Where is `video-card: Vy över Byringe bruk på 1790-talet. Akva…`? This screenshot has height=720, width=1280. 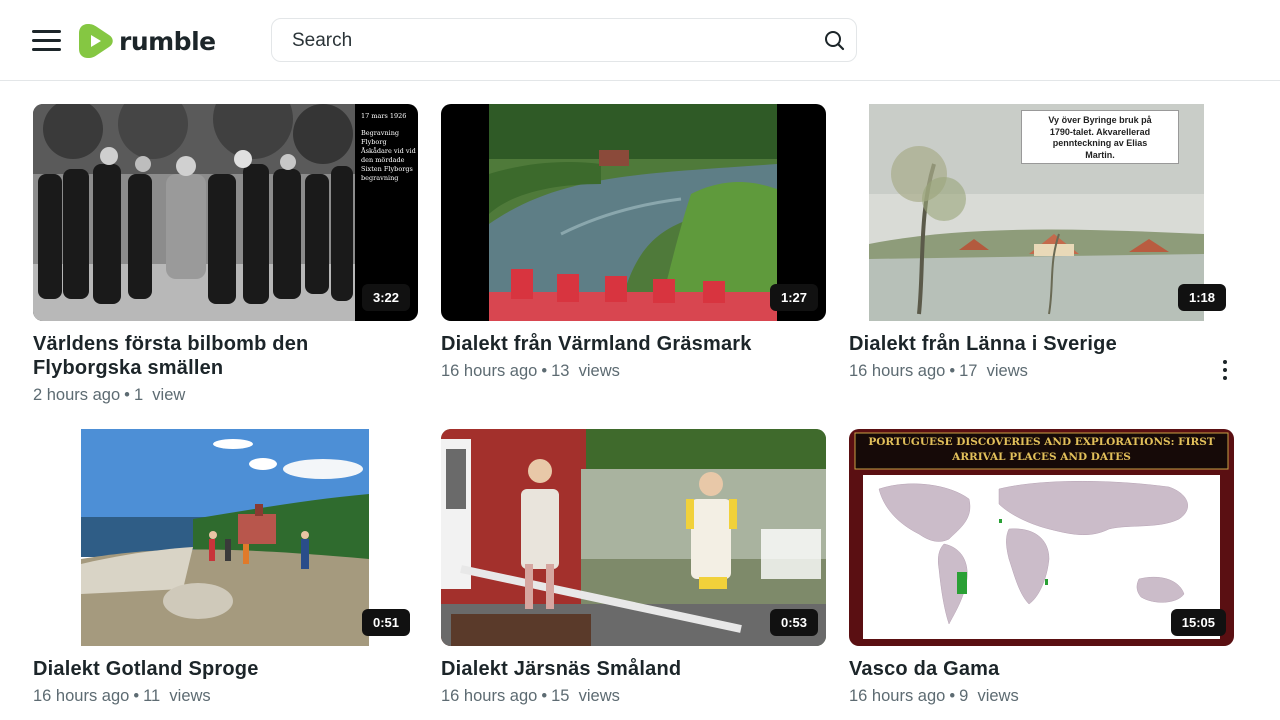
video-card: Vy över Byringe bruk på 1790-talet. Akva… is located at coordinates (1041, 242).